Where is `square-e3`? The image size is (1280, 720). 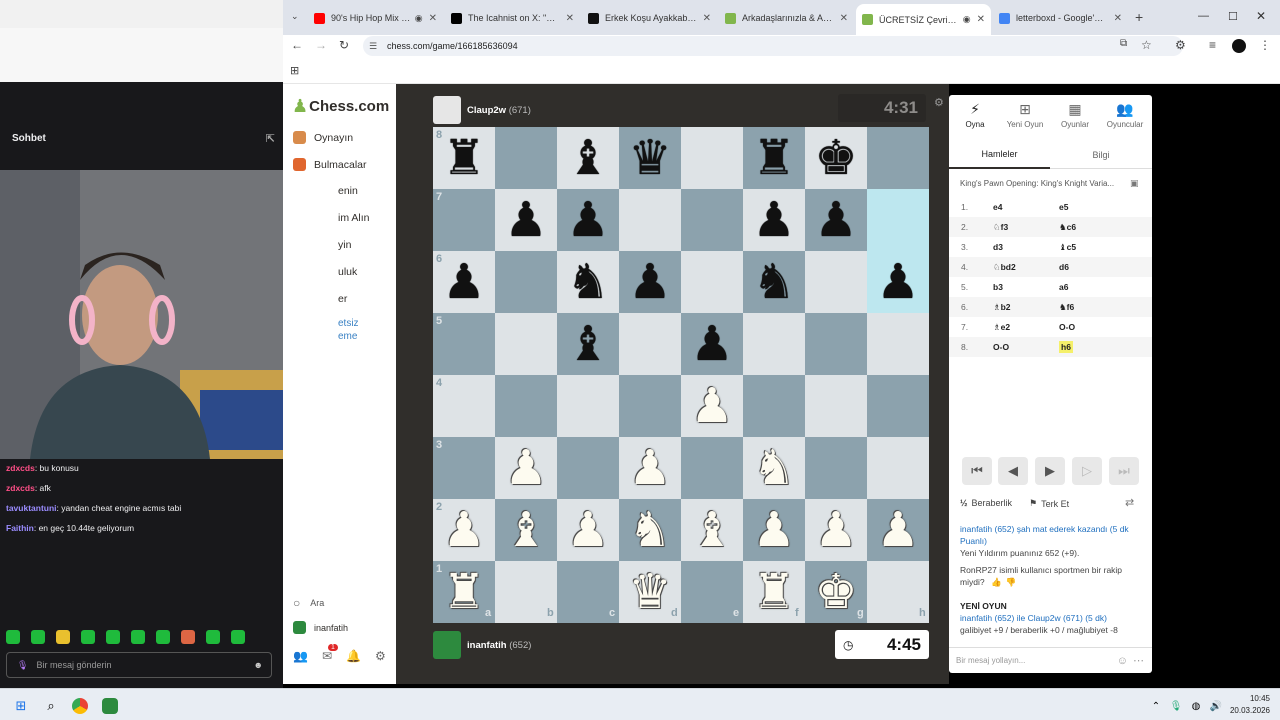
square-e3 is located at coordinates (712, 468).